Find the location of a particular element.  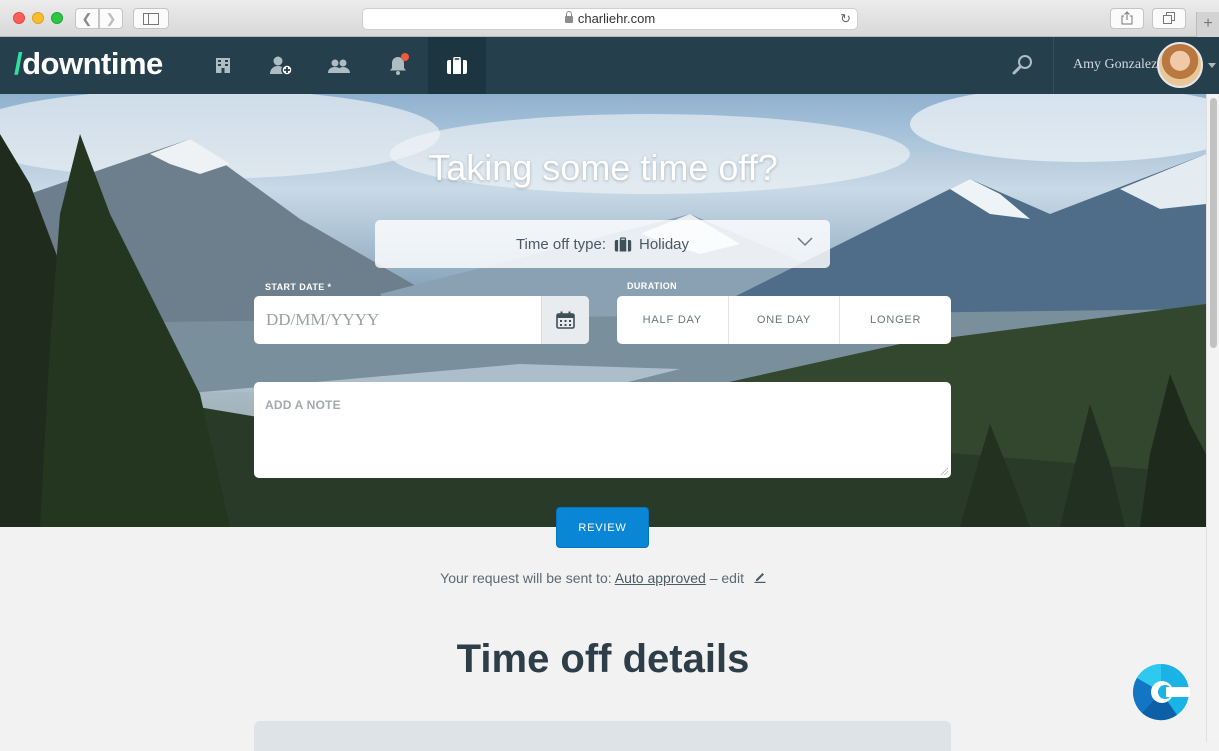

start-date-field: DD/MM/YYYY is located at coordinates (421, 320).